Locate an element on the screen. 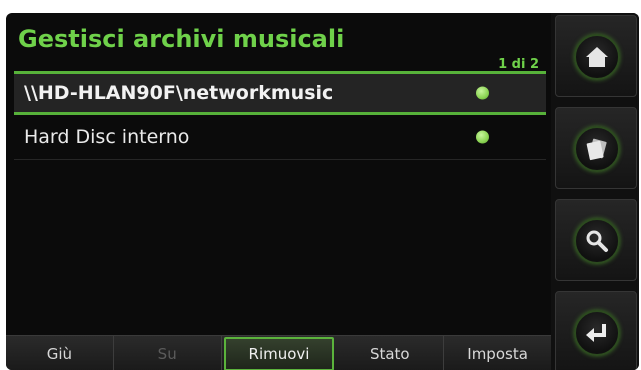 This screenshot has height=370, width=641. home-button is located at coordinates (596, 56).